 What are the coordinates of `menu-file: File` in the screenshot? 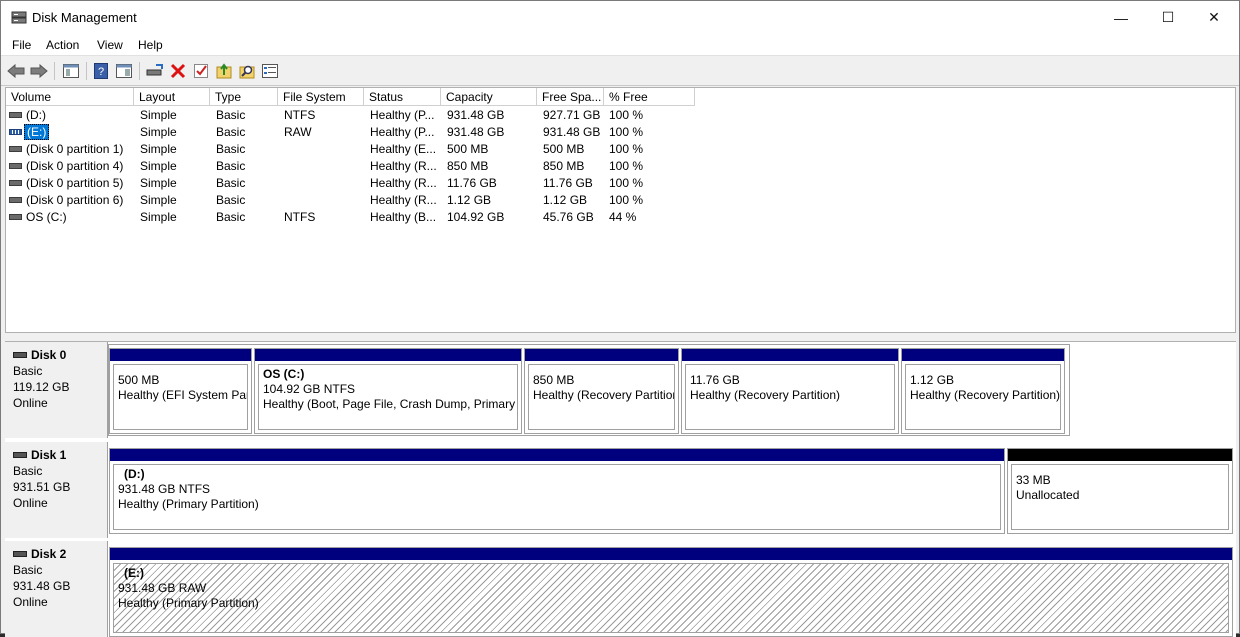 It's located at (21, 45).